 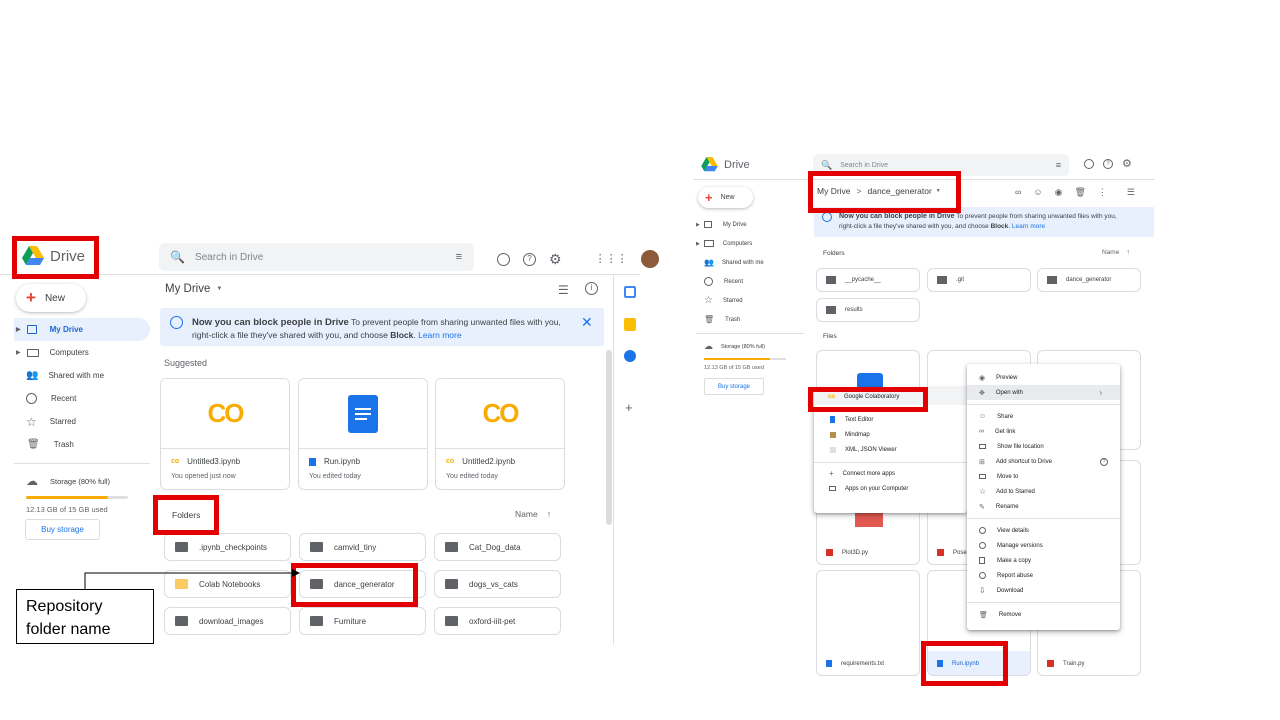 What do you see at coordinates (497, 584) in the screenshot?
I see `folder-item: dogs_vs_cats` at bounding box center [497, 584].